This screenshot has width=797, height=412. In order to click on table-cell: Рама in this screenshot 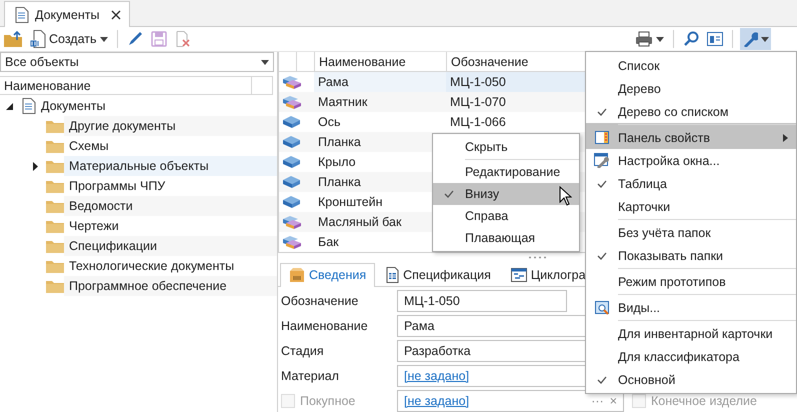, I will do `click(380, 82)`.